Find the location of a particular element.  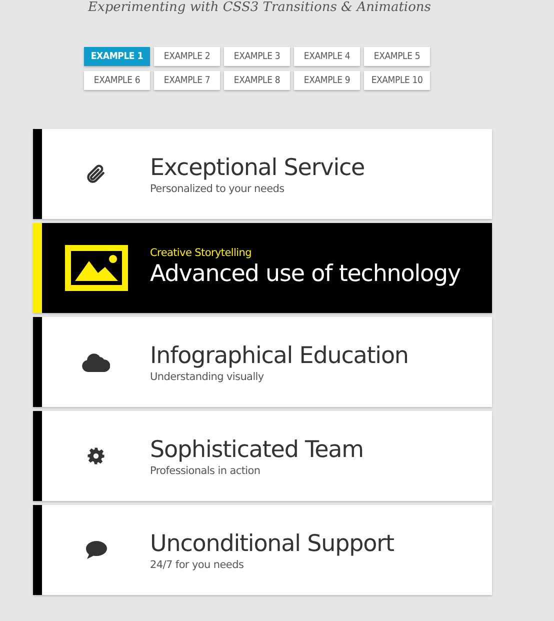

feature-card: Unconditional Support 24/7 for you needs is located at coordinates (262, 550).